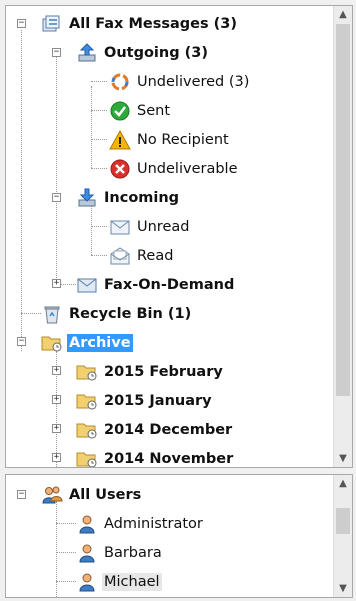 The width and height of the screenshot is (356, 601). What do you see at coordinates (52, 24) in the screenshot?
I see `fax-stack-icon` at bounding box center [52, 24].